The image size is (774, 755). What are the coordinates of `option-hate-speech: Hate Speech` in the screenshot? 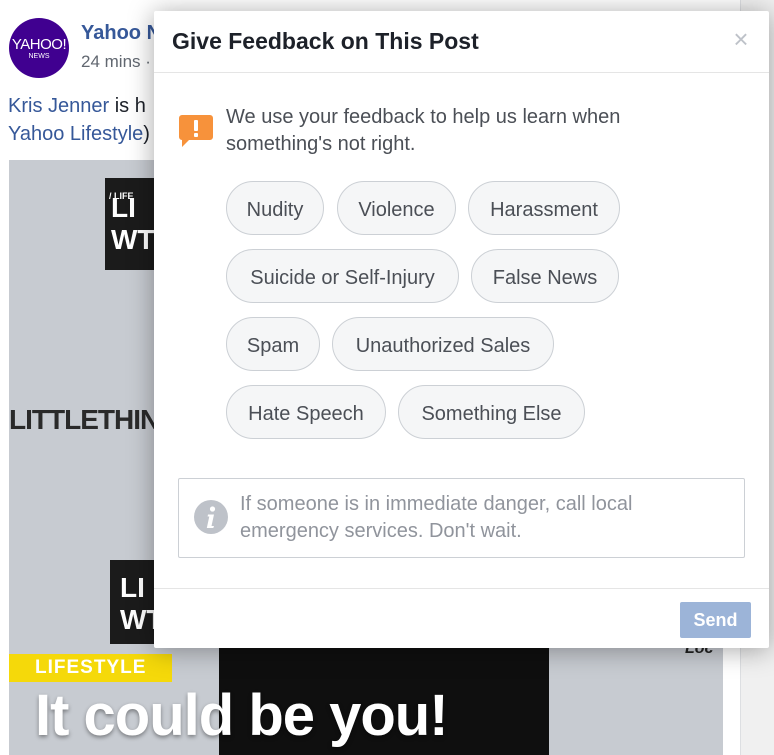 It's located at (306, 412).